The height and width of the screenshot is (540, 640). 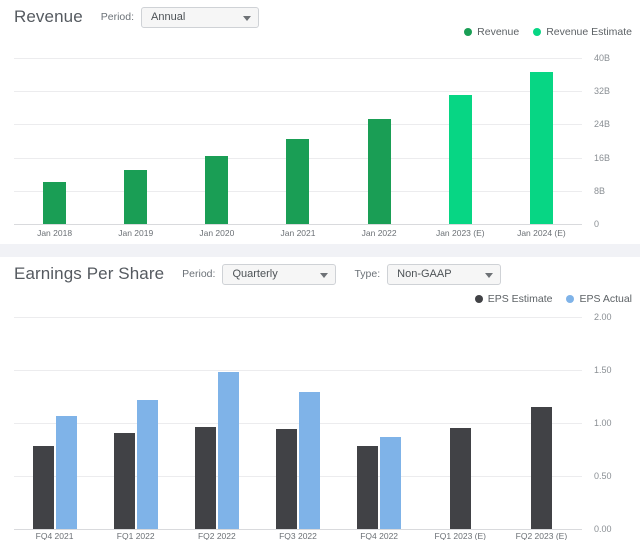 What do you see at coordinates (379, 233) in the screenshot?
I see `x-axis-tick-label: Jan 2022` at bounding box center [379, 233].